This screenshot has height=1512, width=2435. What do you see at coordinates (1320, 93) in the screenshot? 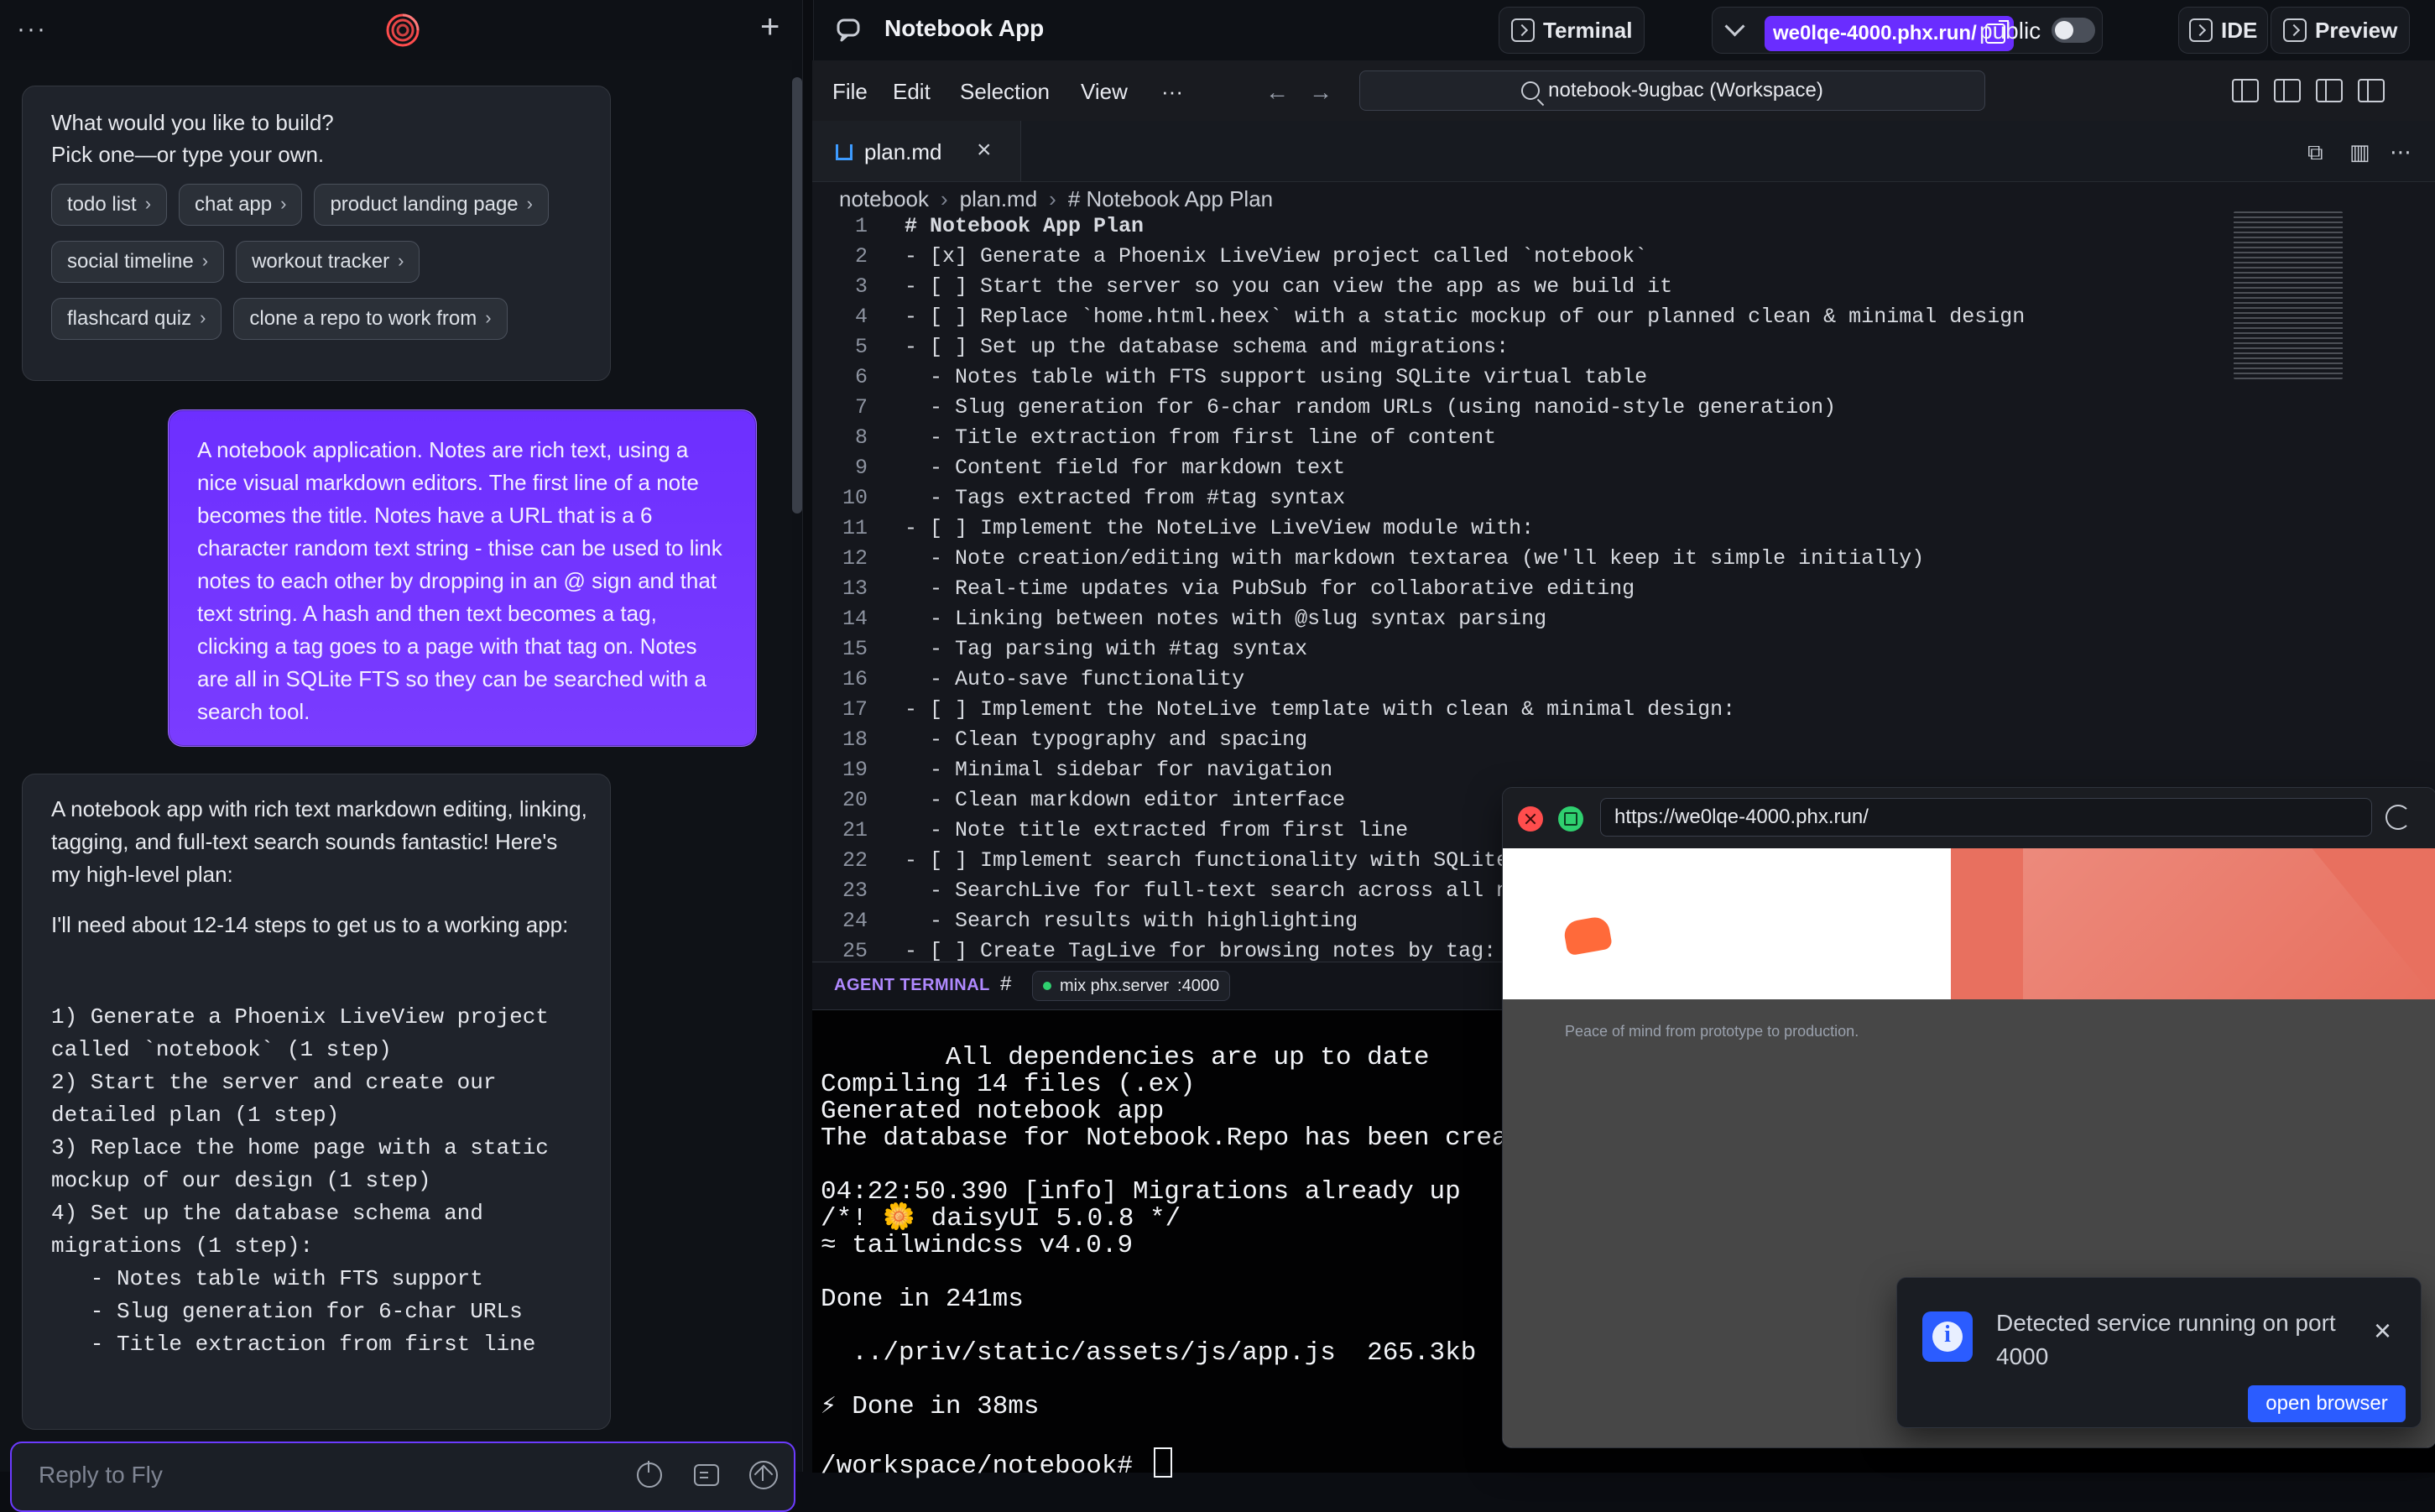
I see `forward-arrow-icon: →` at bounding box center [1320, 93].